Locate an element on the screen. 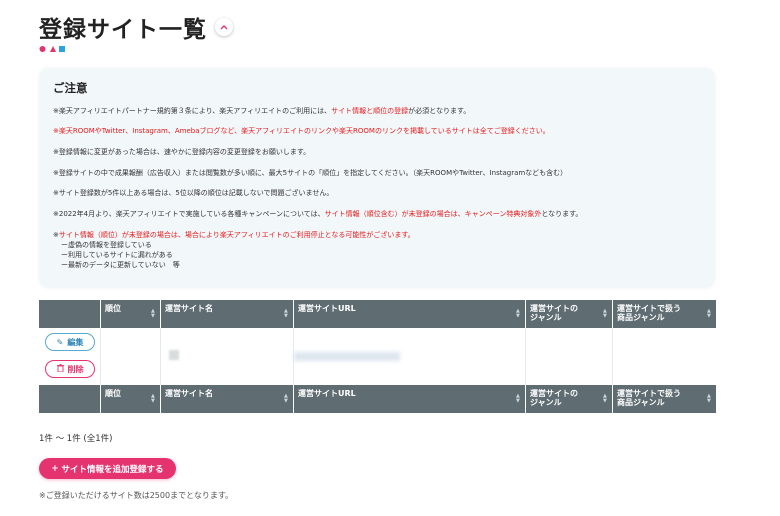 The height and width of the screenshot is (516, 780). page-title: 登録サイト一覧 is located at coordinates (136, 27).